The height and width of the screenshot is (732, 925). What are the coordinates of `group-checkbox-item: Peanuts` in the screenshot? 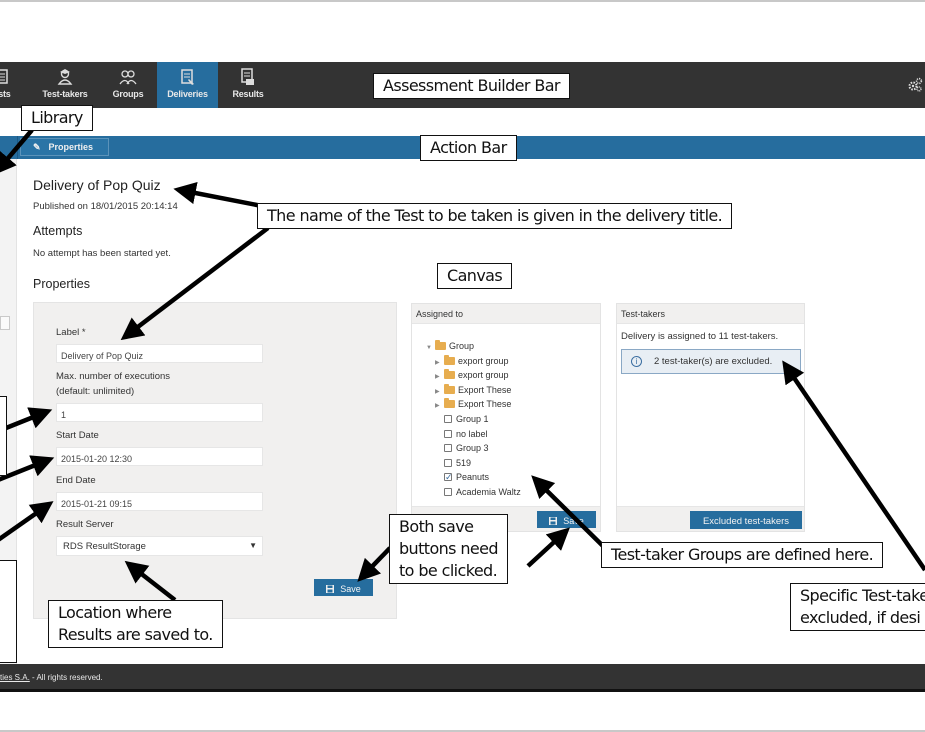 It's located at (473, 477).